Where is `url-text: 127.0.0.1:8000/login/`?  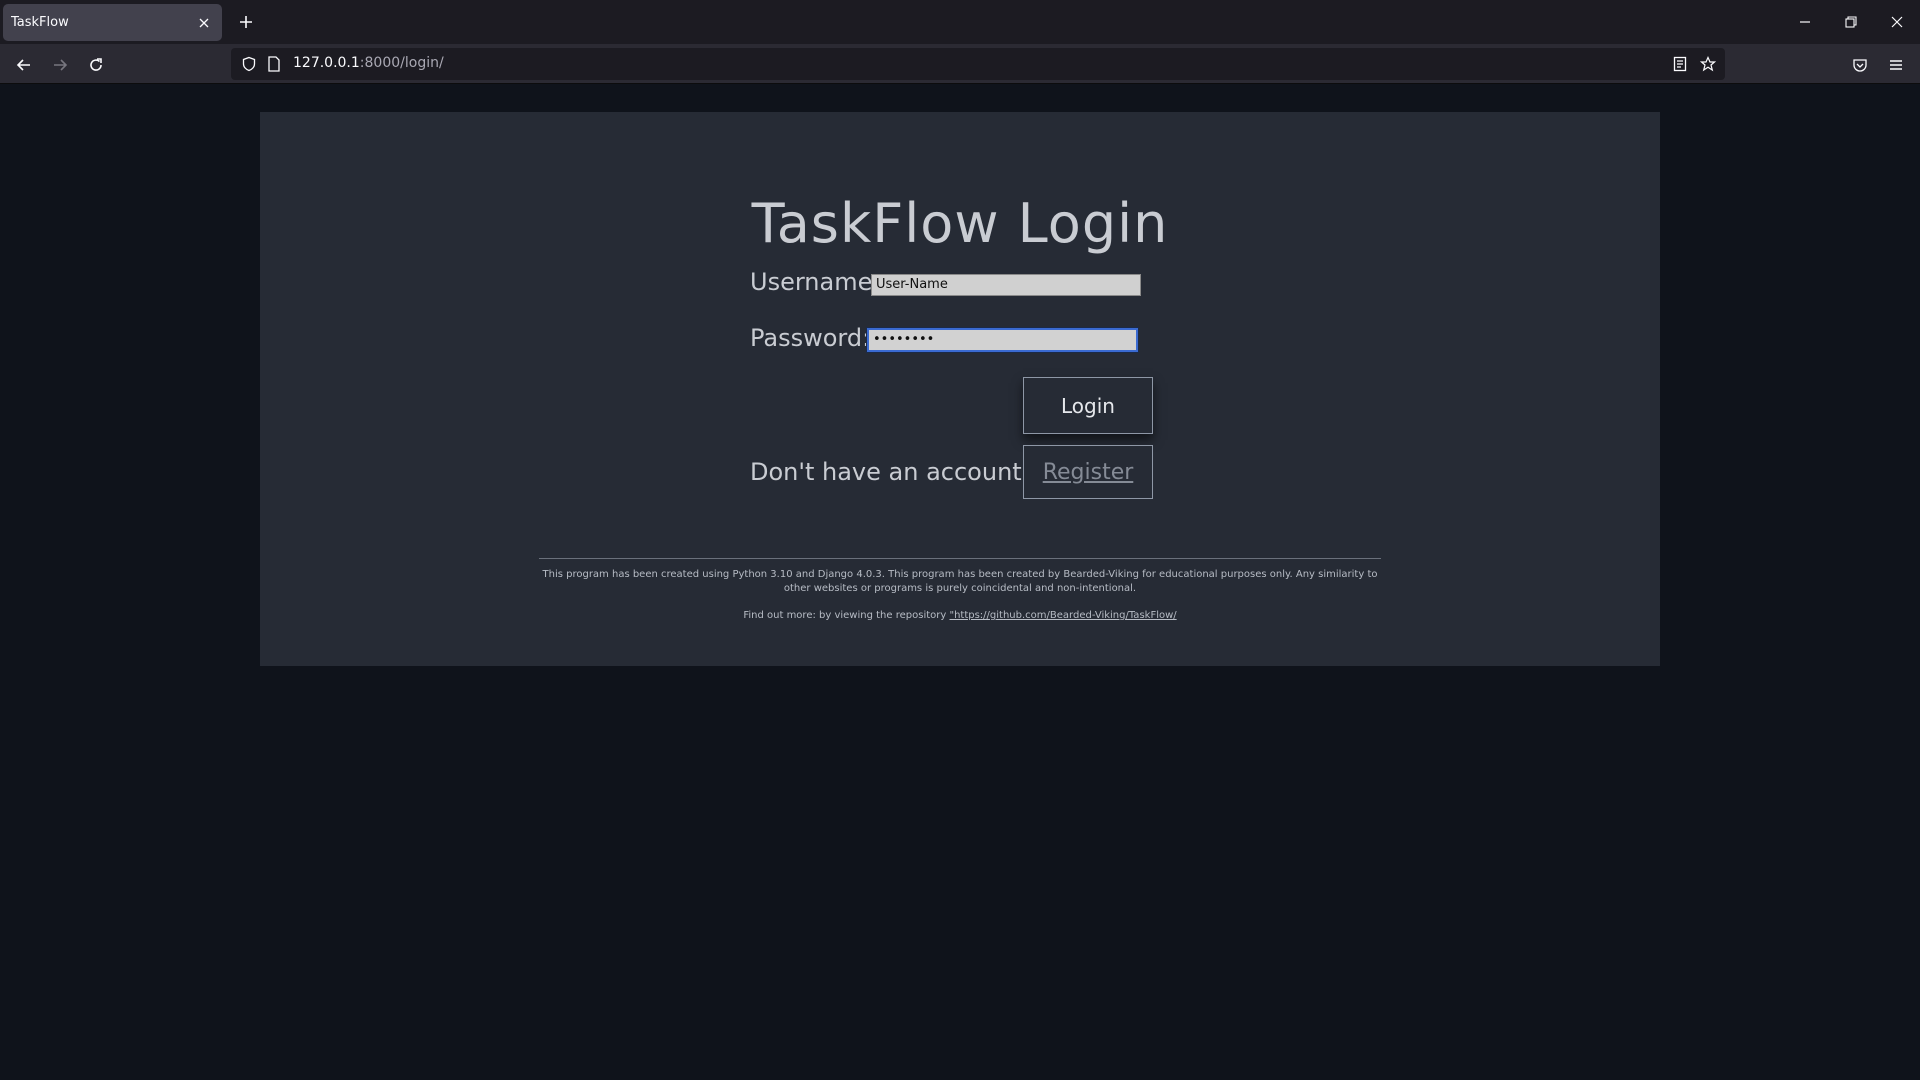 url-text: 127.0.0.1:8000/login/ is located at coordinates (368, 63).